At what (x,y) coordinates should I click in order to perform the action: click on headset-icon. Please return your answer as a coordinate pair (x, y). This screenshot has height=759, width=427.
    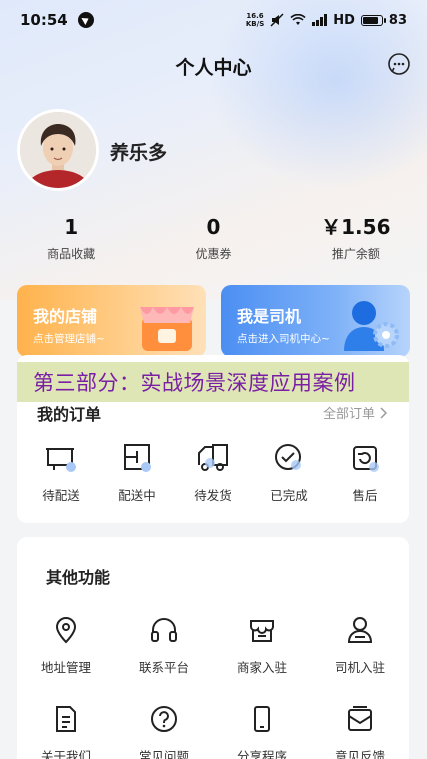
    Looking at the image, I should click on (164, 630).